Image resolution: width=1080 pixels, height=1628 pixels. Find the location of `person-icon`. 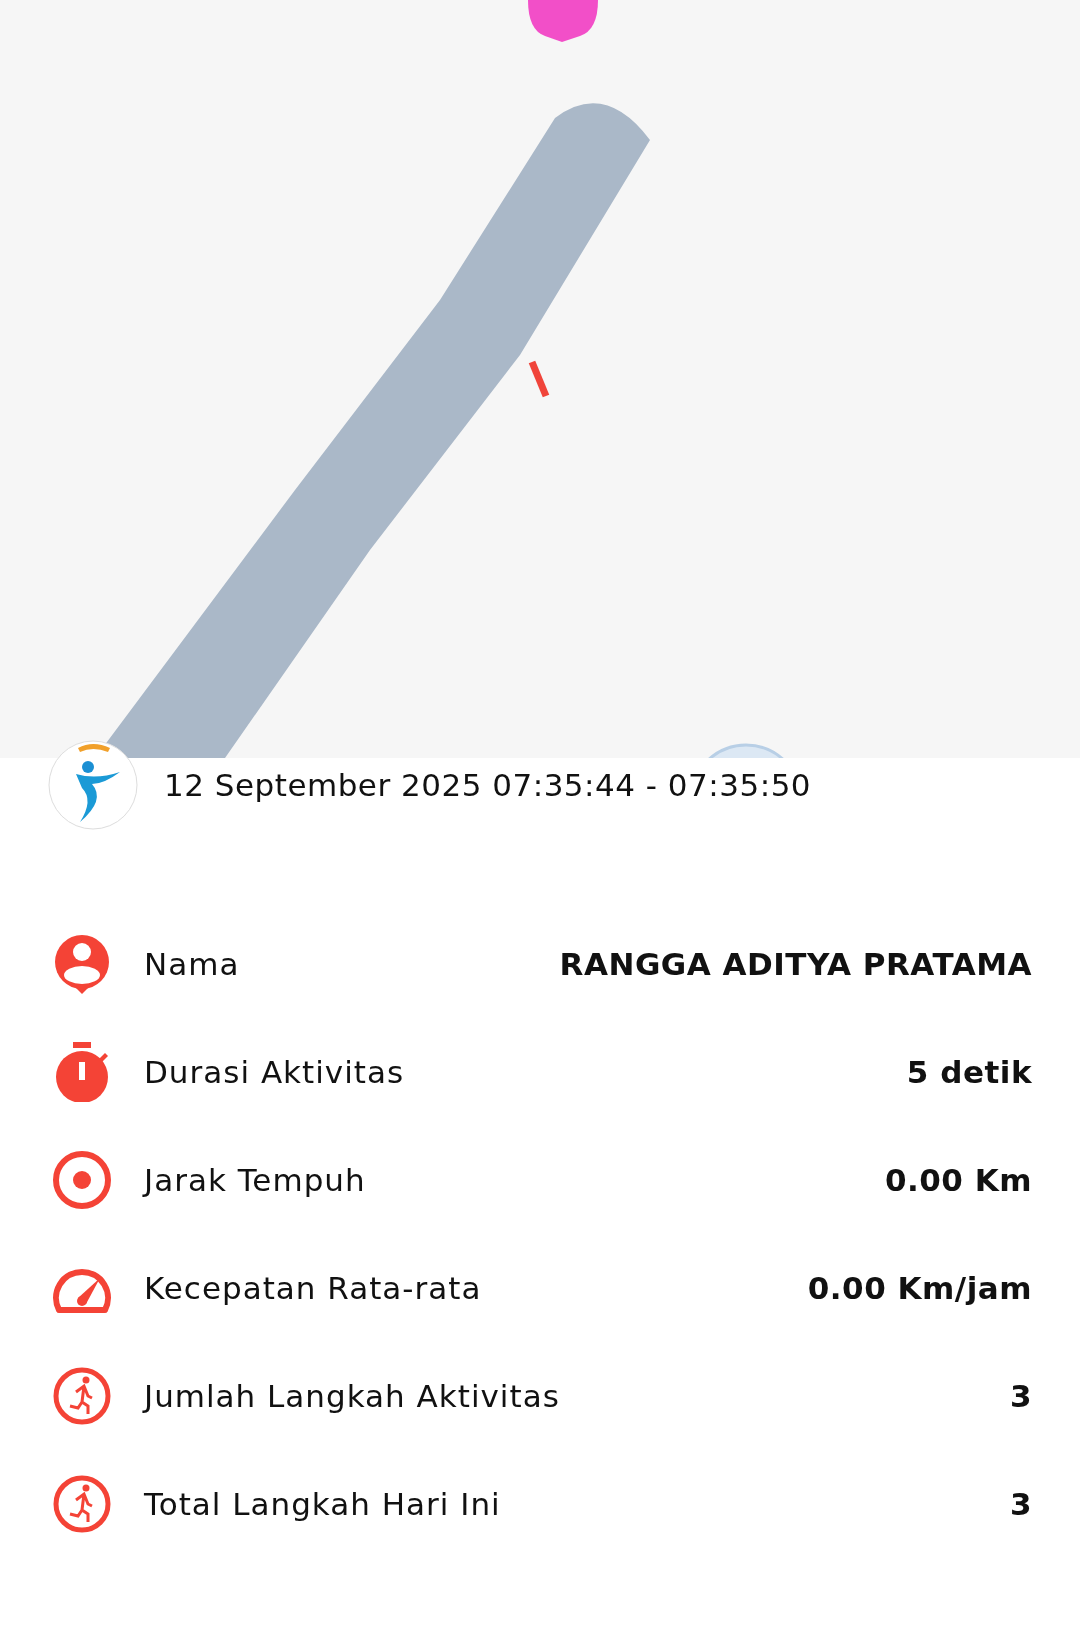

person-icon is located at coordinates (82, 964).